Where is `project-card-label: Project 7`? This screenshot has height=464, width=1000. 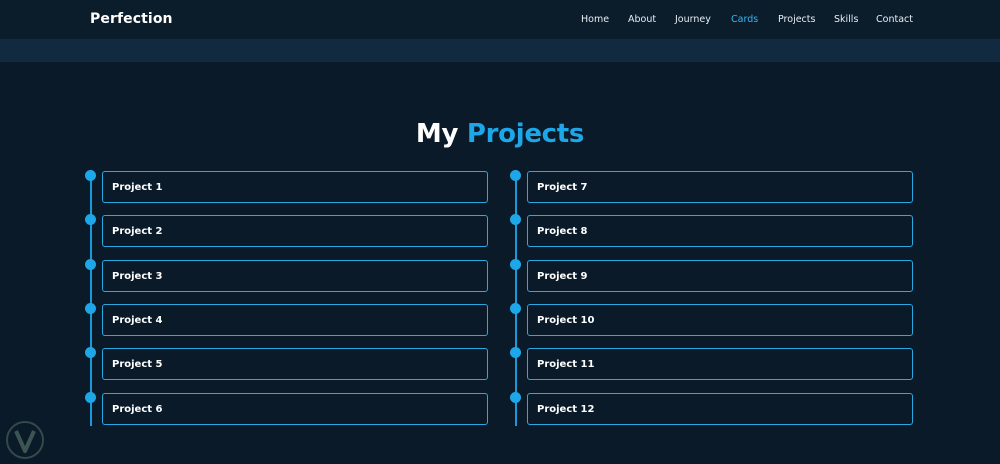 project-card-label: Project 7 is located at coordinates (562, 187).